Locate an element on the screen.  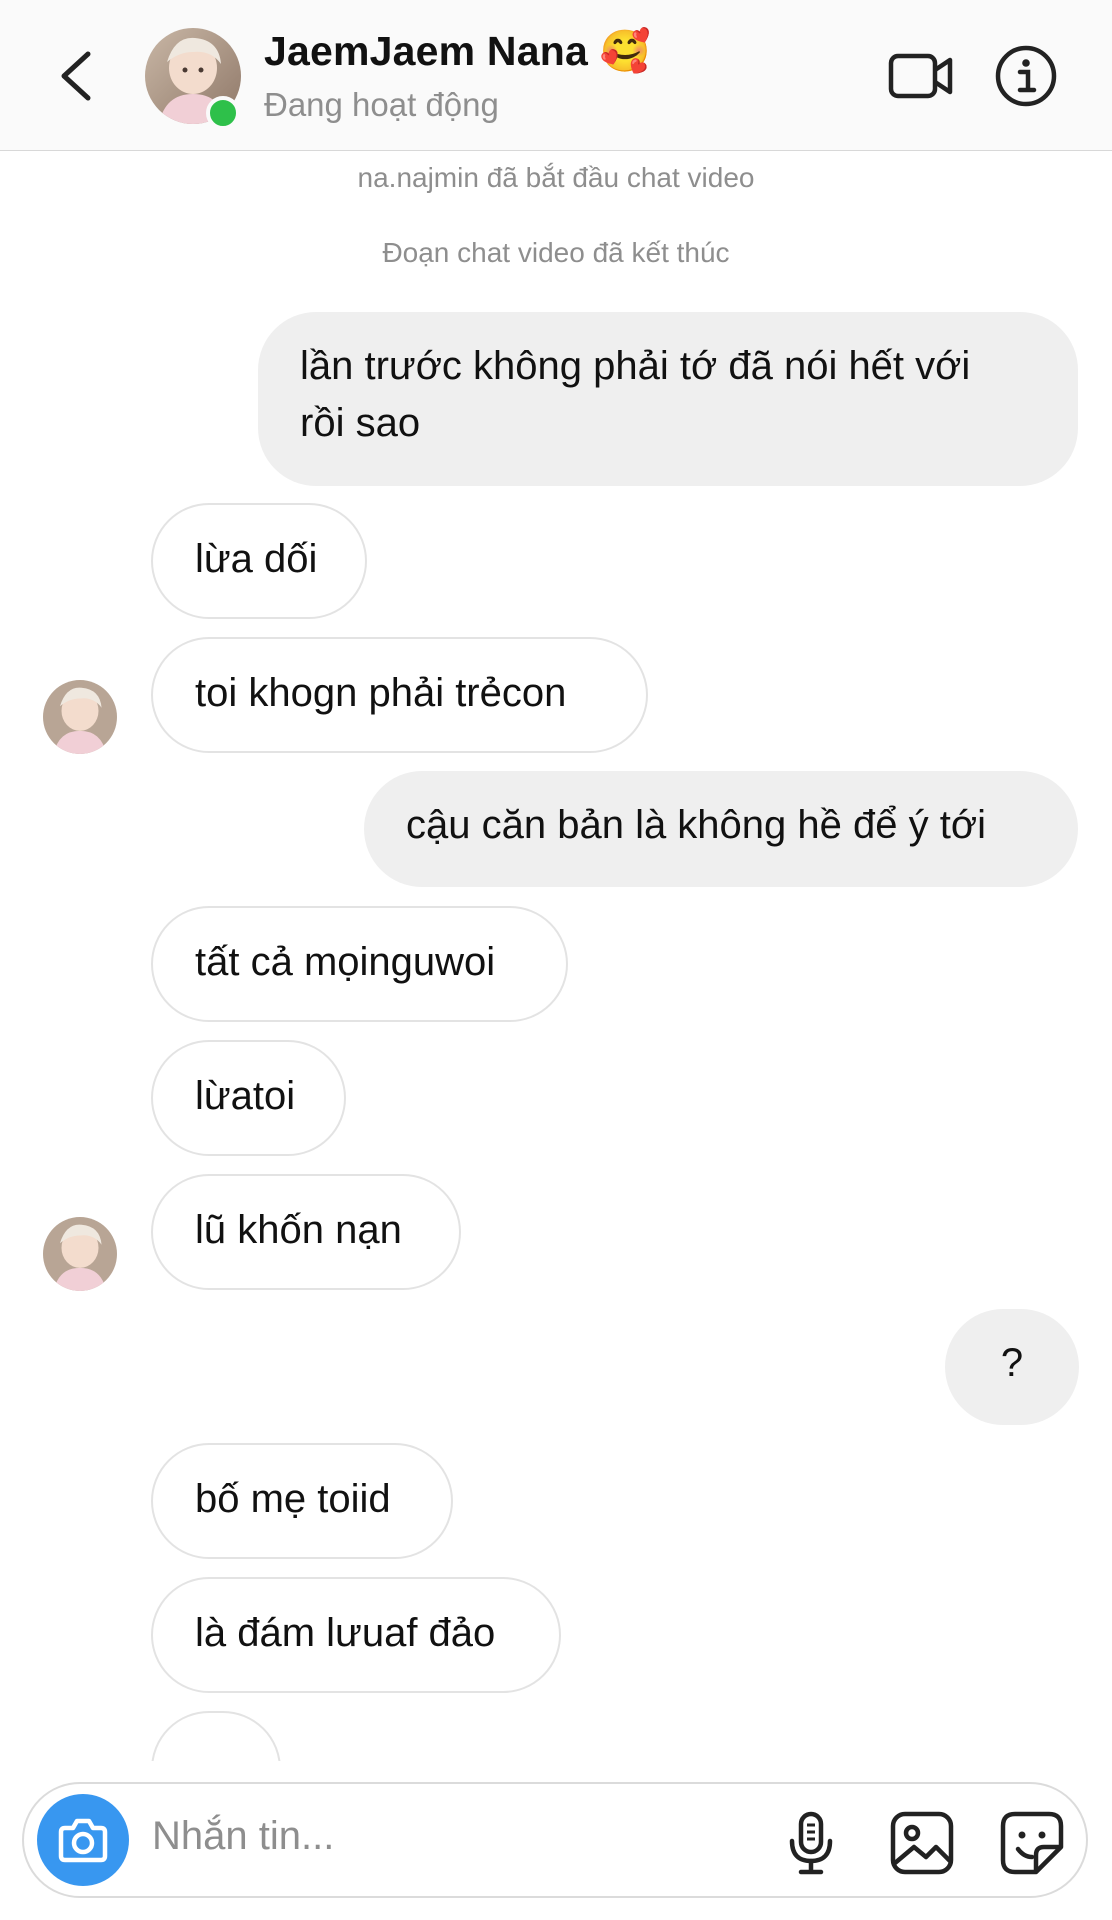
sticker-icon is located at coordinates (1032, 1843).